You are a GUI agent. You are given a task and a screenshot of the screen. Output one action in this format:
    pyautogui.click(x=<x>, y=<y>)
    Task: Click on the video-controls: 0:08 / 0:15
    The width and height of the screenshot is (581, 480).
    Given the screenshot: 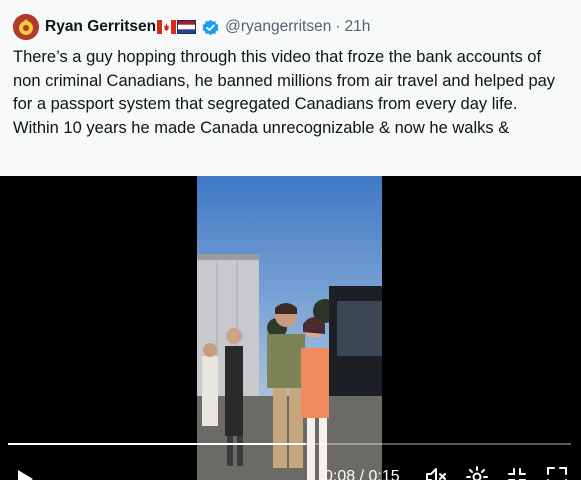 What is the action you would take?
    pyautogui.click(x=290, y=471)
    